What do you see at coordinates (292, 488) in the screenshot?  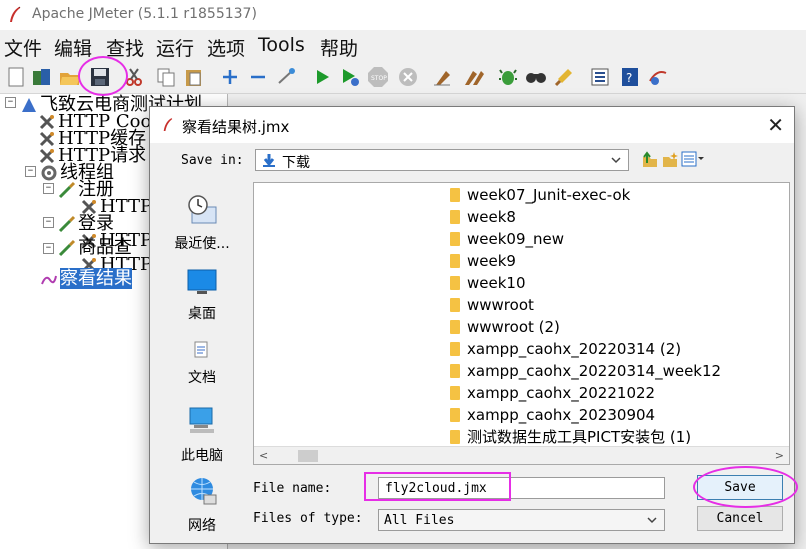 I see `file-name-label: File name:` at bounding box center [292, 488].